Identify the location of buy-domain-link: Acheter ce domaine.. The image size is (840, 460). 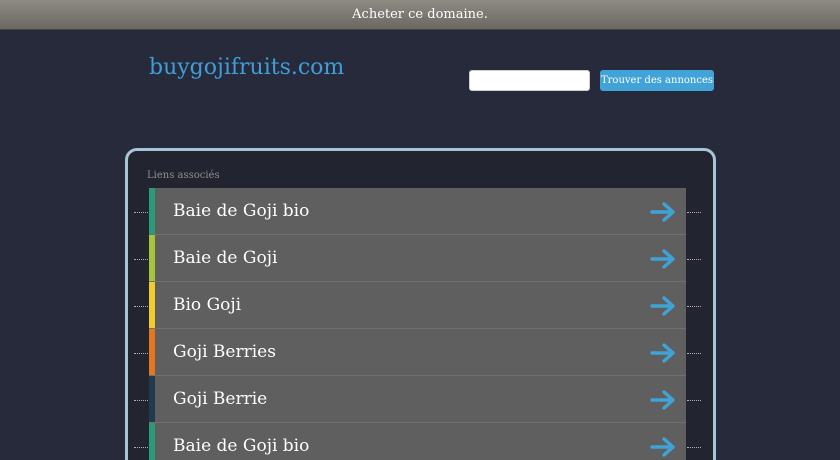
(420, 15).